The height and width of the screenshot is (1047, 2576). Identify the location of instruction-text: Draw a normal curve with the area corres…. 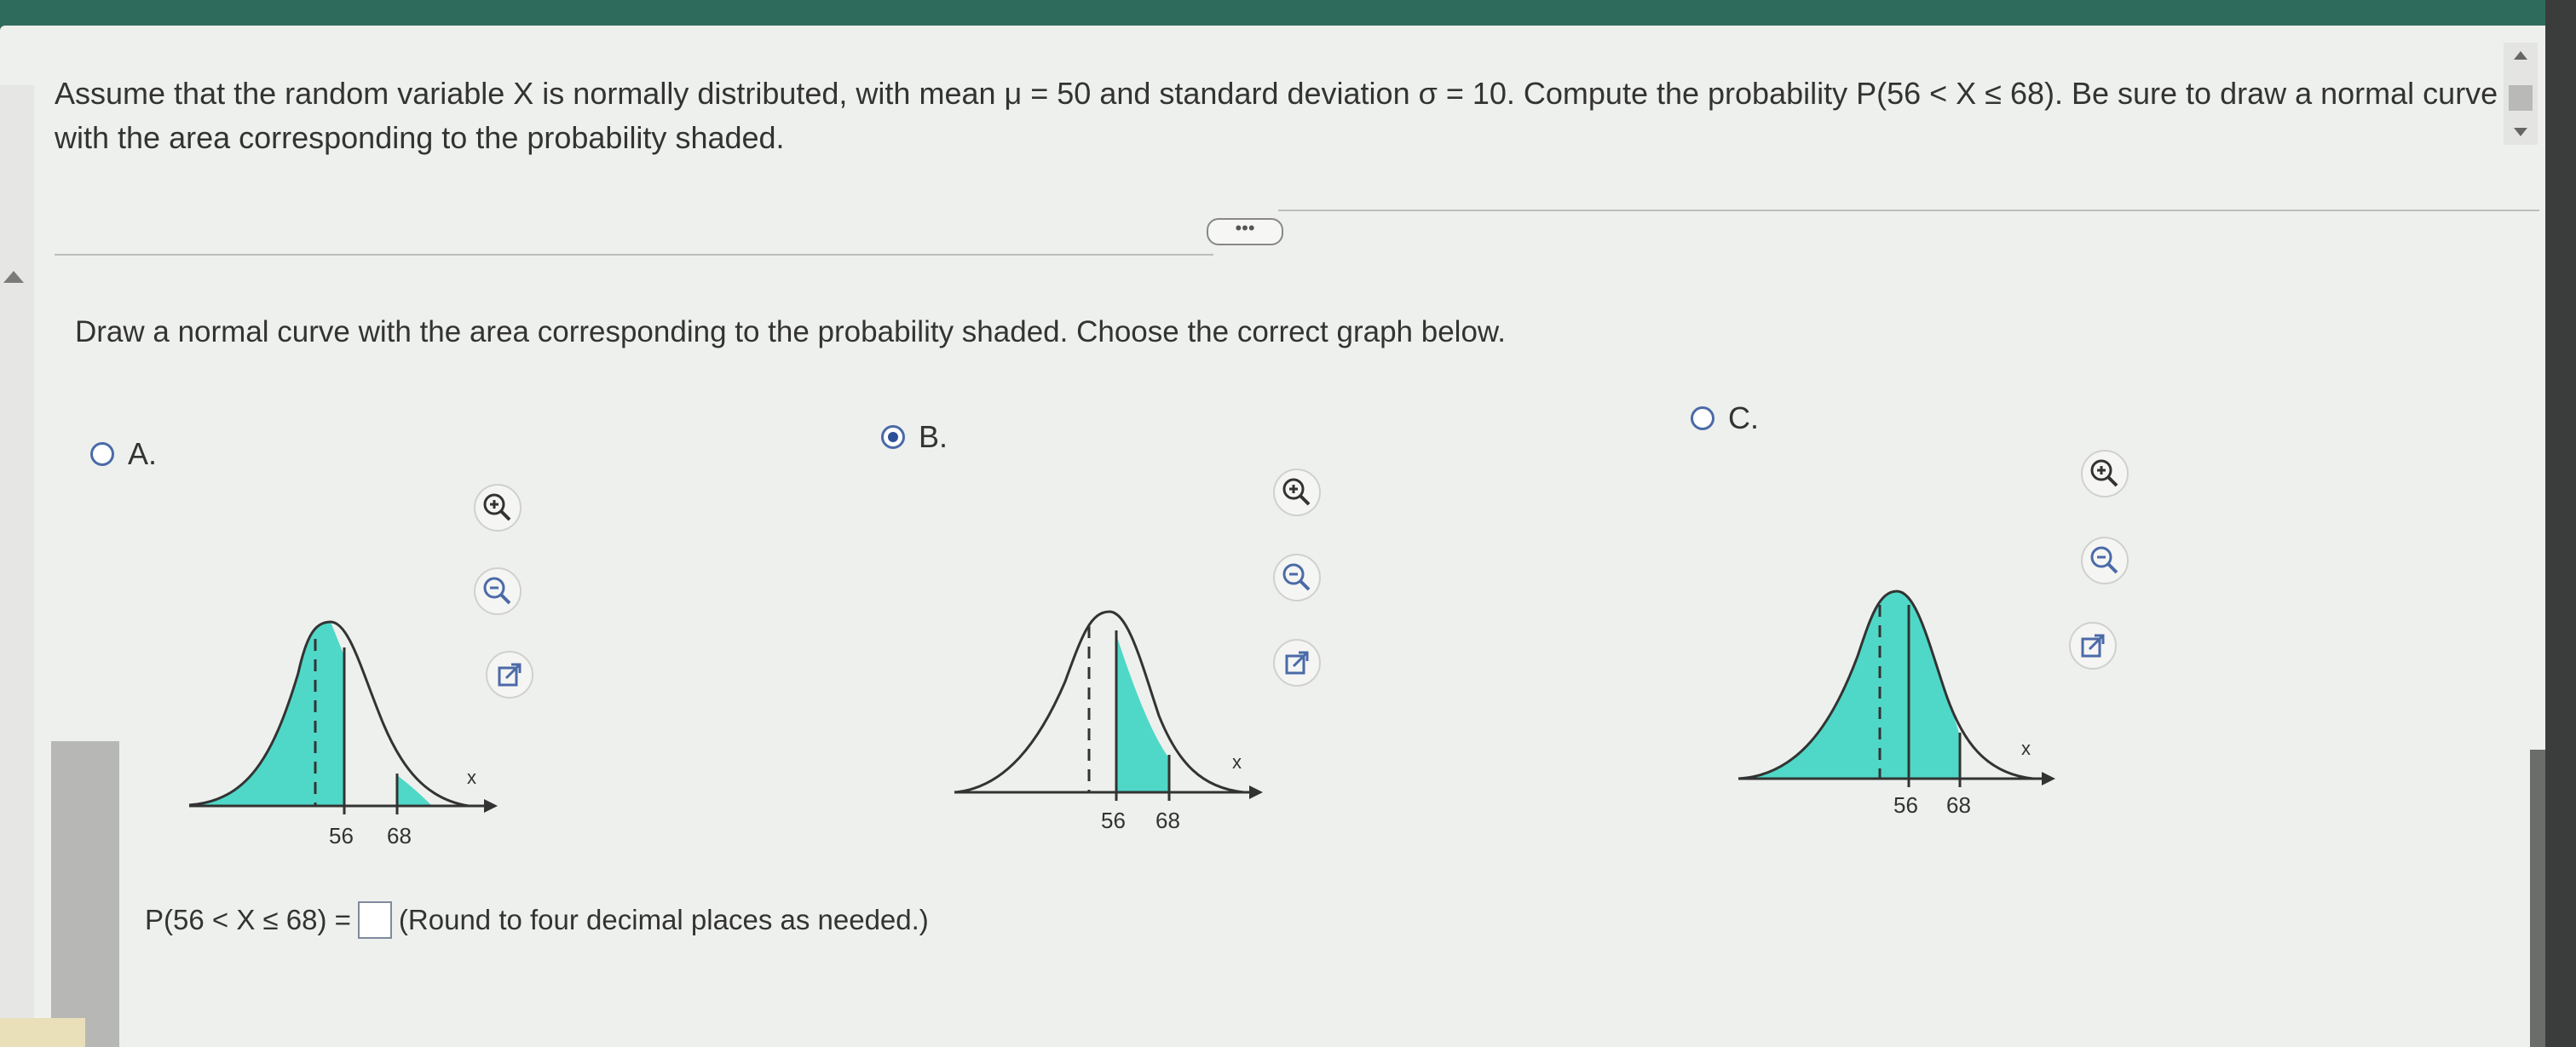
(790, 331).